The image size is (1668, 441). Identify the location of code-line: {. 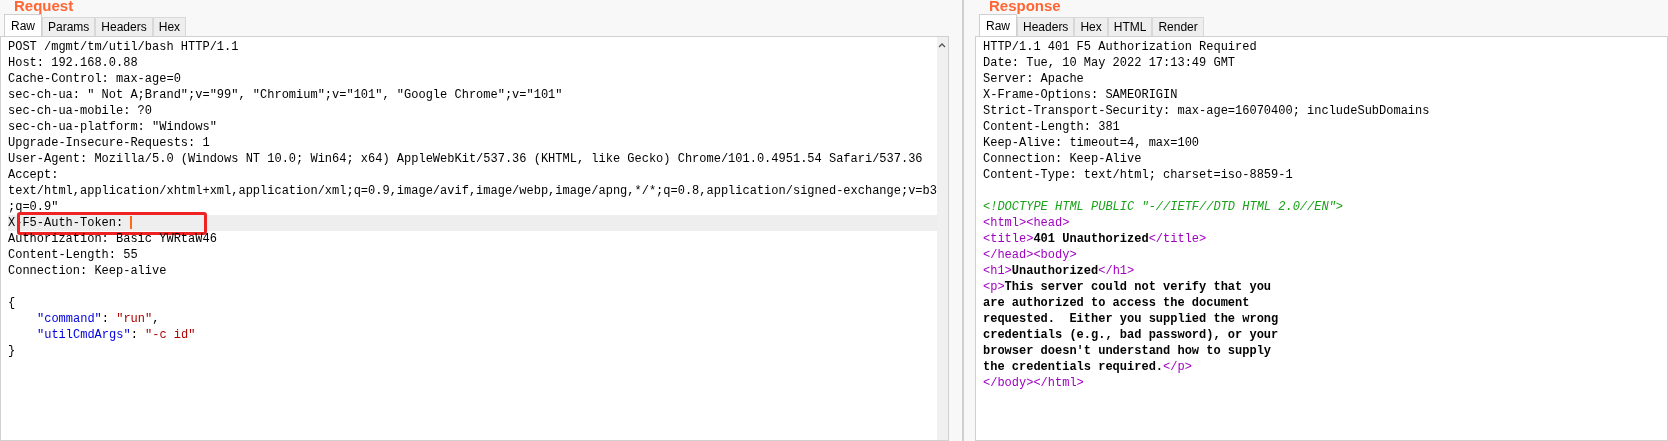
(12, 303).